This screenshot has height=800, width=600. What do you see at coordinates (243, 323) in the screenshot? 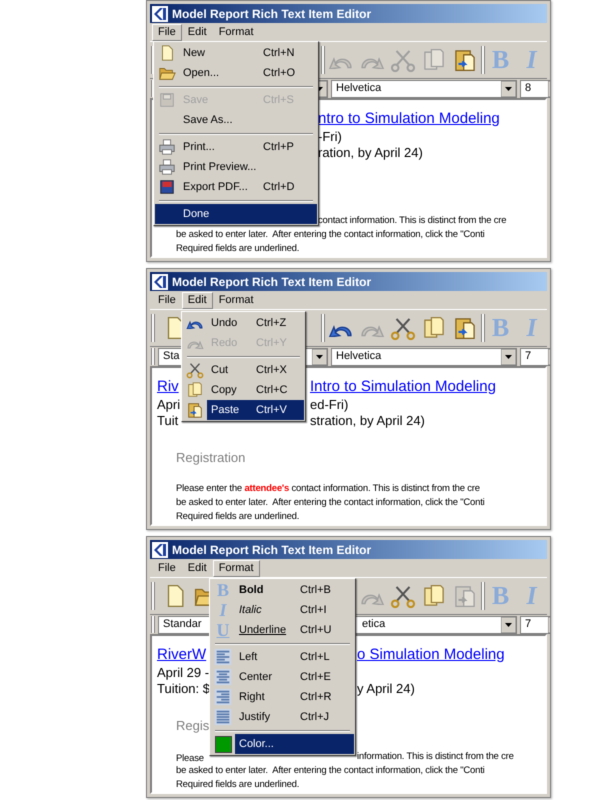
I see `menu-item: Undo Ctrl+Z` at bounding box center [243, 323].